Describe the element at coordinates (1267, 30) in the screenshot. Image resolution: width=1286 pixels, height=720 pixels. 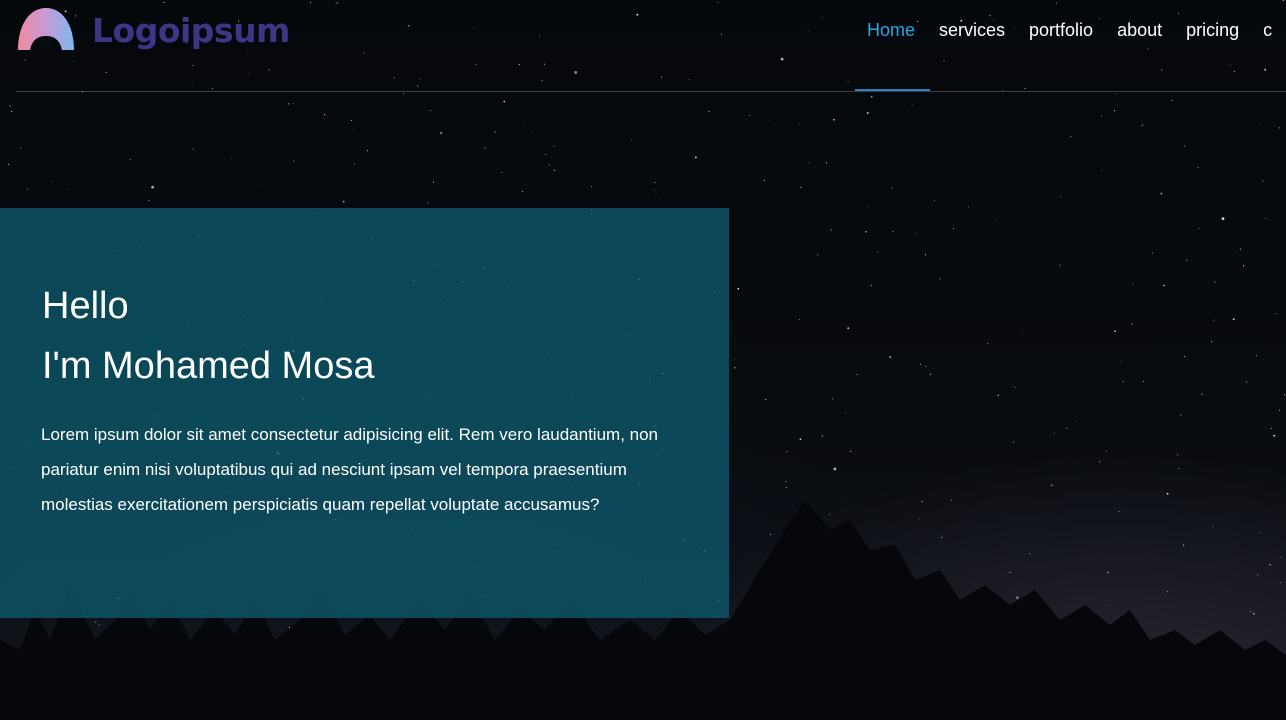
I see `nav-item-contact: c` at that location.